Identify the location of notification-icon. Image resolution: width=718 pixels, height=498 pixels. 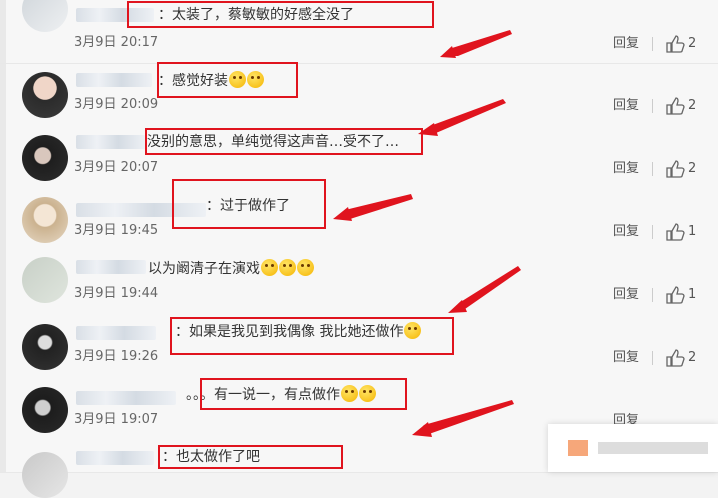
(578, 448).